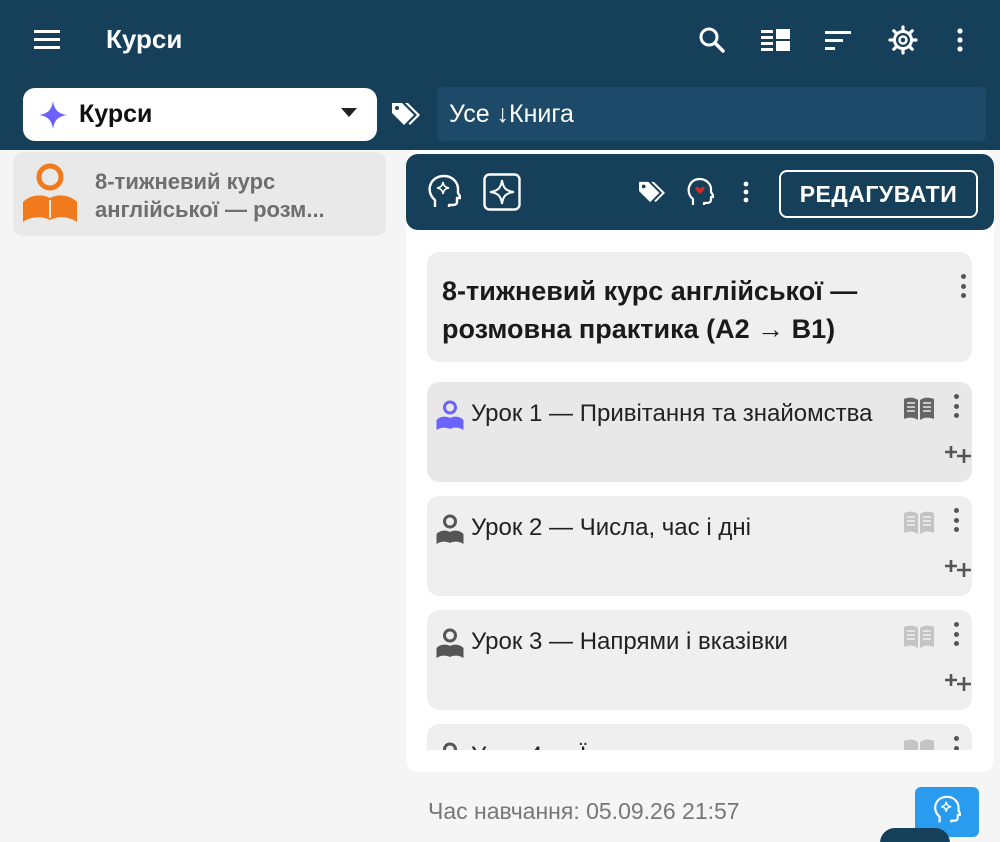 This screenshot has width=1000, height=842. Describe the element at coordinates (699, 546) in the screenshot. I see `lesson-item: Урок 2 — Числа, час і дні` at that location.